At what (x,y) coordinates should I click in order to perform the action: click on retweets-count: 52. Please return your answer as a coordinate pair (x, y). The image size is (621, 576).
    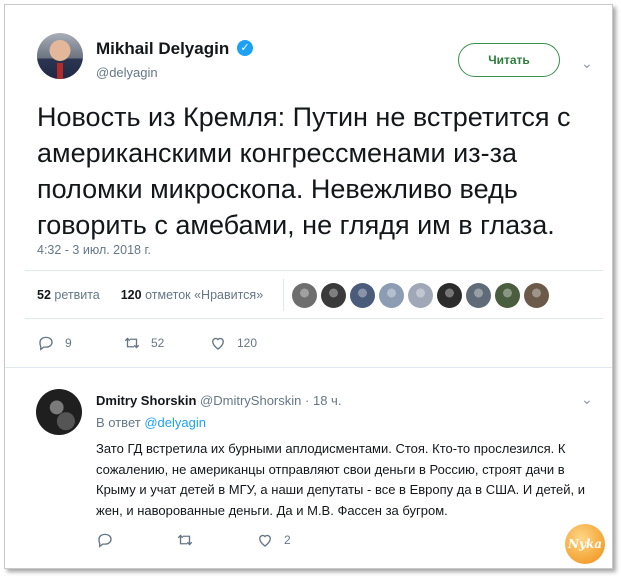
    Looking at the image, I should click on (44, 295).